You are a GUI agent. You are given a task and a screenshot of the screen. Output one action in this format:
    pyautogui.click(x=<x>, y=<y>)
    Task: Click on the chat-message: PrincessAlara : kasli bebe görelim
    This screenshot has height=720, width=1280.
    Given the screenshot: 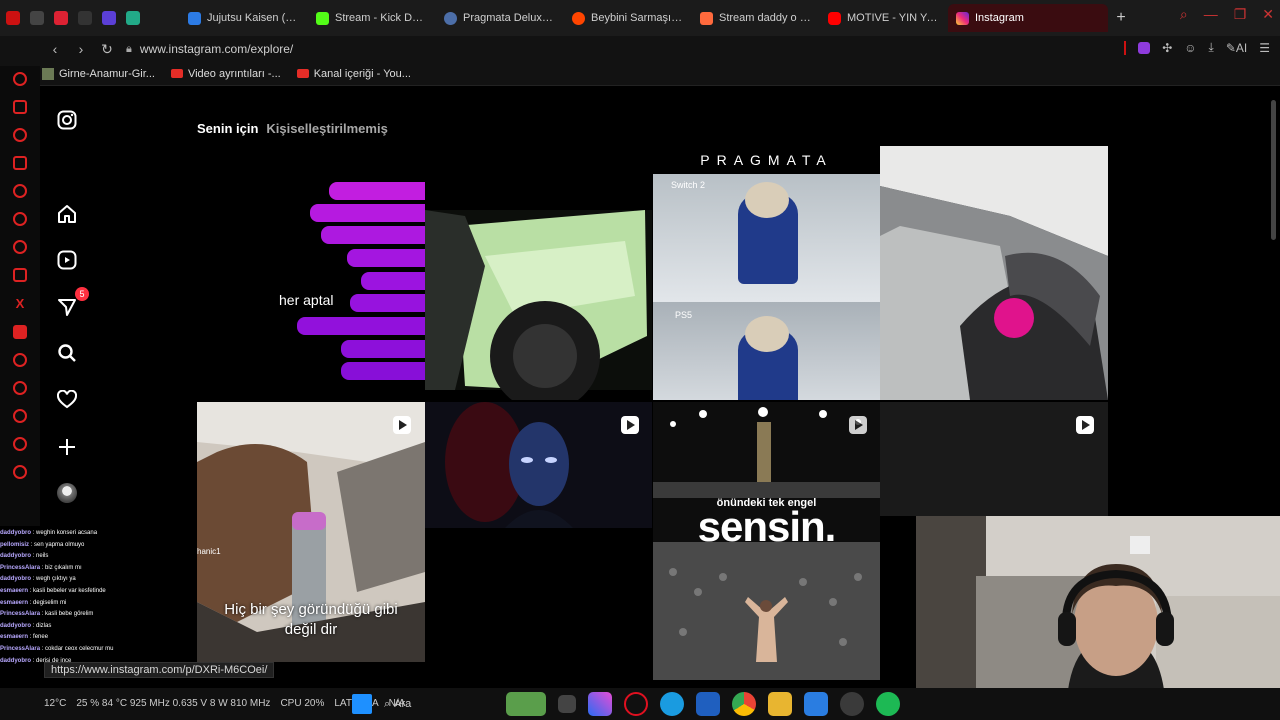 What is the action you would take?
    pyautogui.click(x=47, y=614)
    